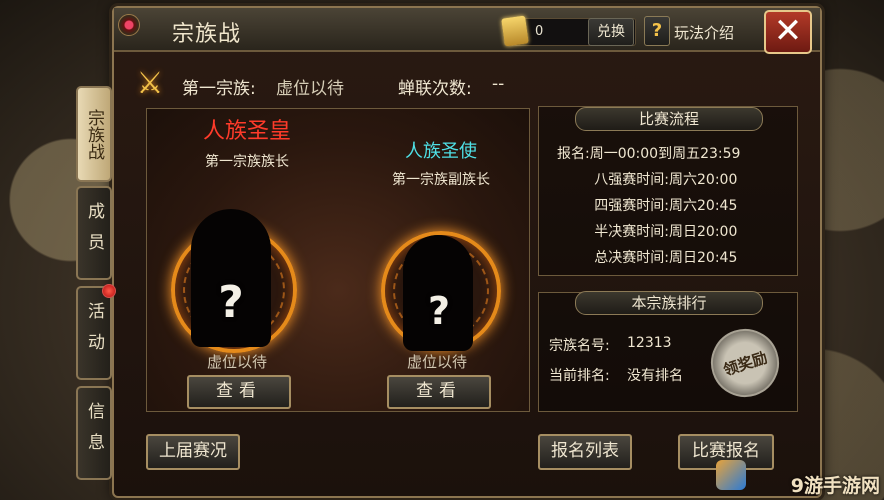 Image resolution: width=884 pixels, height=500 pixels. I want to click on rank-subtitle: 第一宗族副族长, so click(441, 180).